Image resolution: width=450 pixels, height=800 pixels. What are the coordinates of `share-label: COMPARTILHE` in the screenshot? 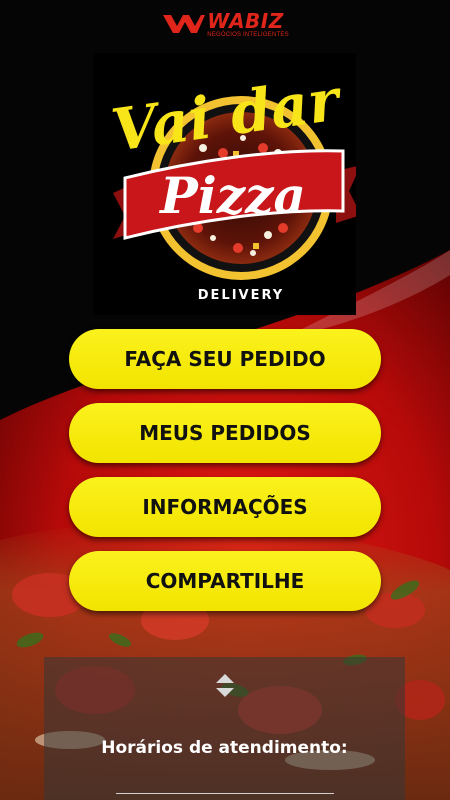 It's located at (225, 581).